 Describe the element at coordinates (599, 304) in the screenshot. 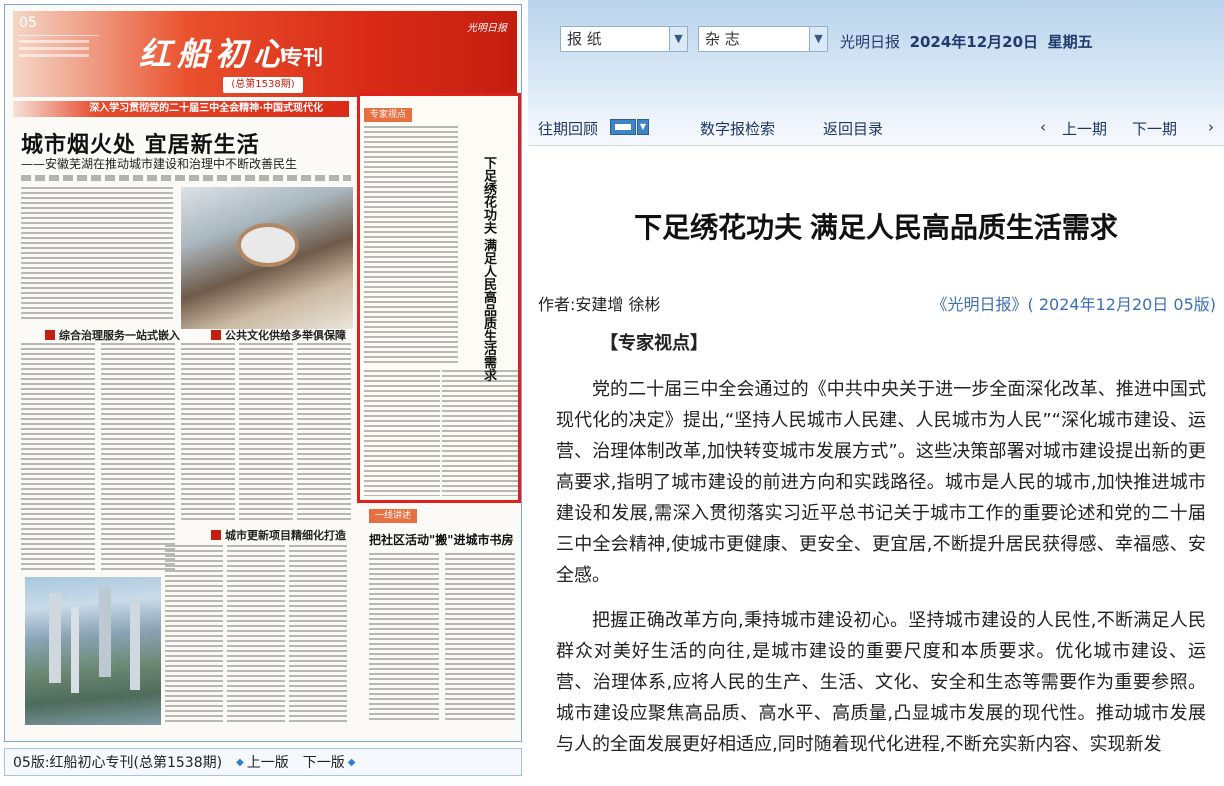

I see `article-author: 作者:安建增 徐彬` at that location.